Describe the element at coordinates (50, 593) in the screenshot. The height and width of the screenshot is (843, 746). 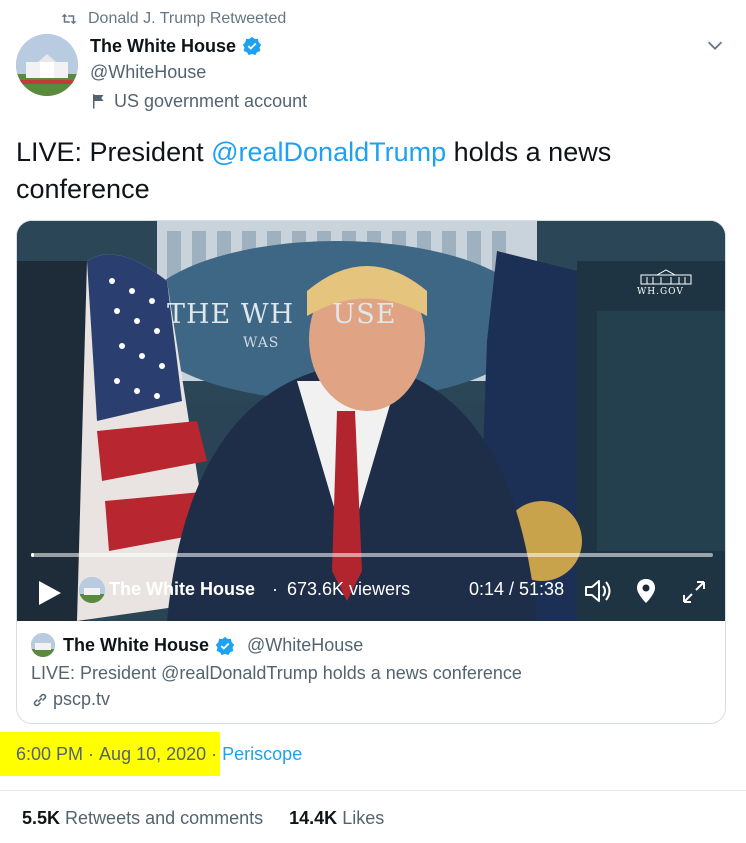
I see `play-icon` at that location.